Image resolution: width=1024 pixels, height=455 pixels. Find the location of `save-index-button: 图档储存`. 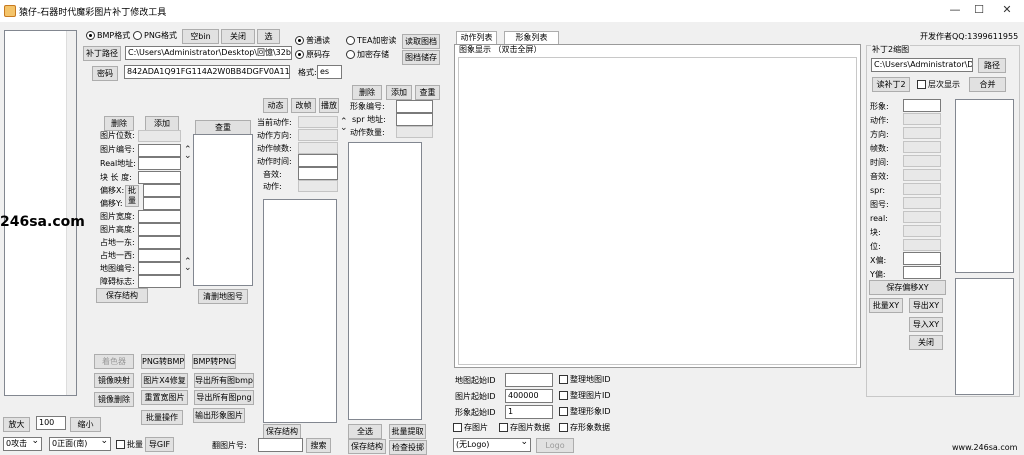

save-index-button: 图档储存 is located at coordinates (421, 57).